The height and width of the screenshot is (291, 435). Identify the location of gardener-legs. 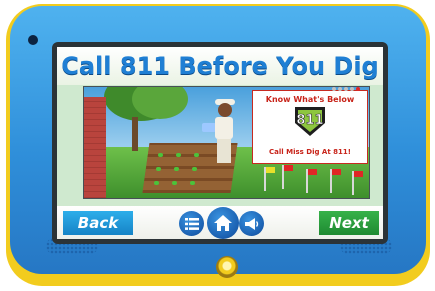
(224, 151).